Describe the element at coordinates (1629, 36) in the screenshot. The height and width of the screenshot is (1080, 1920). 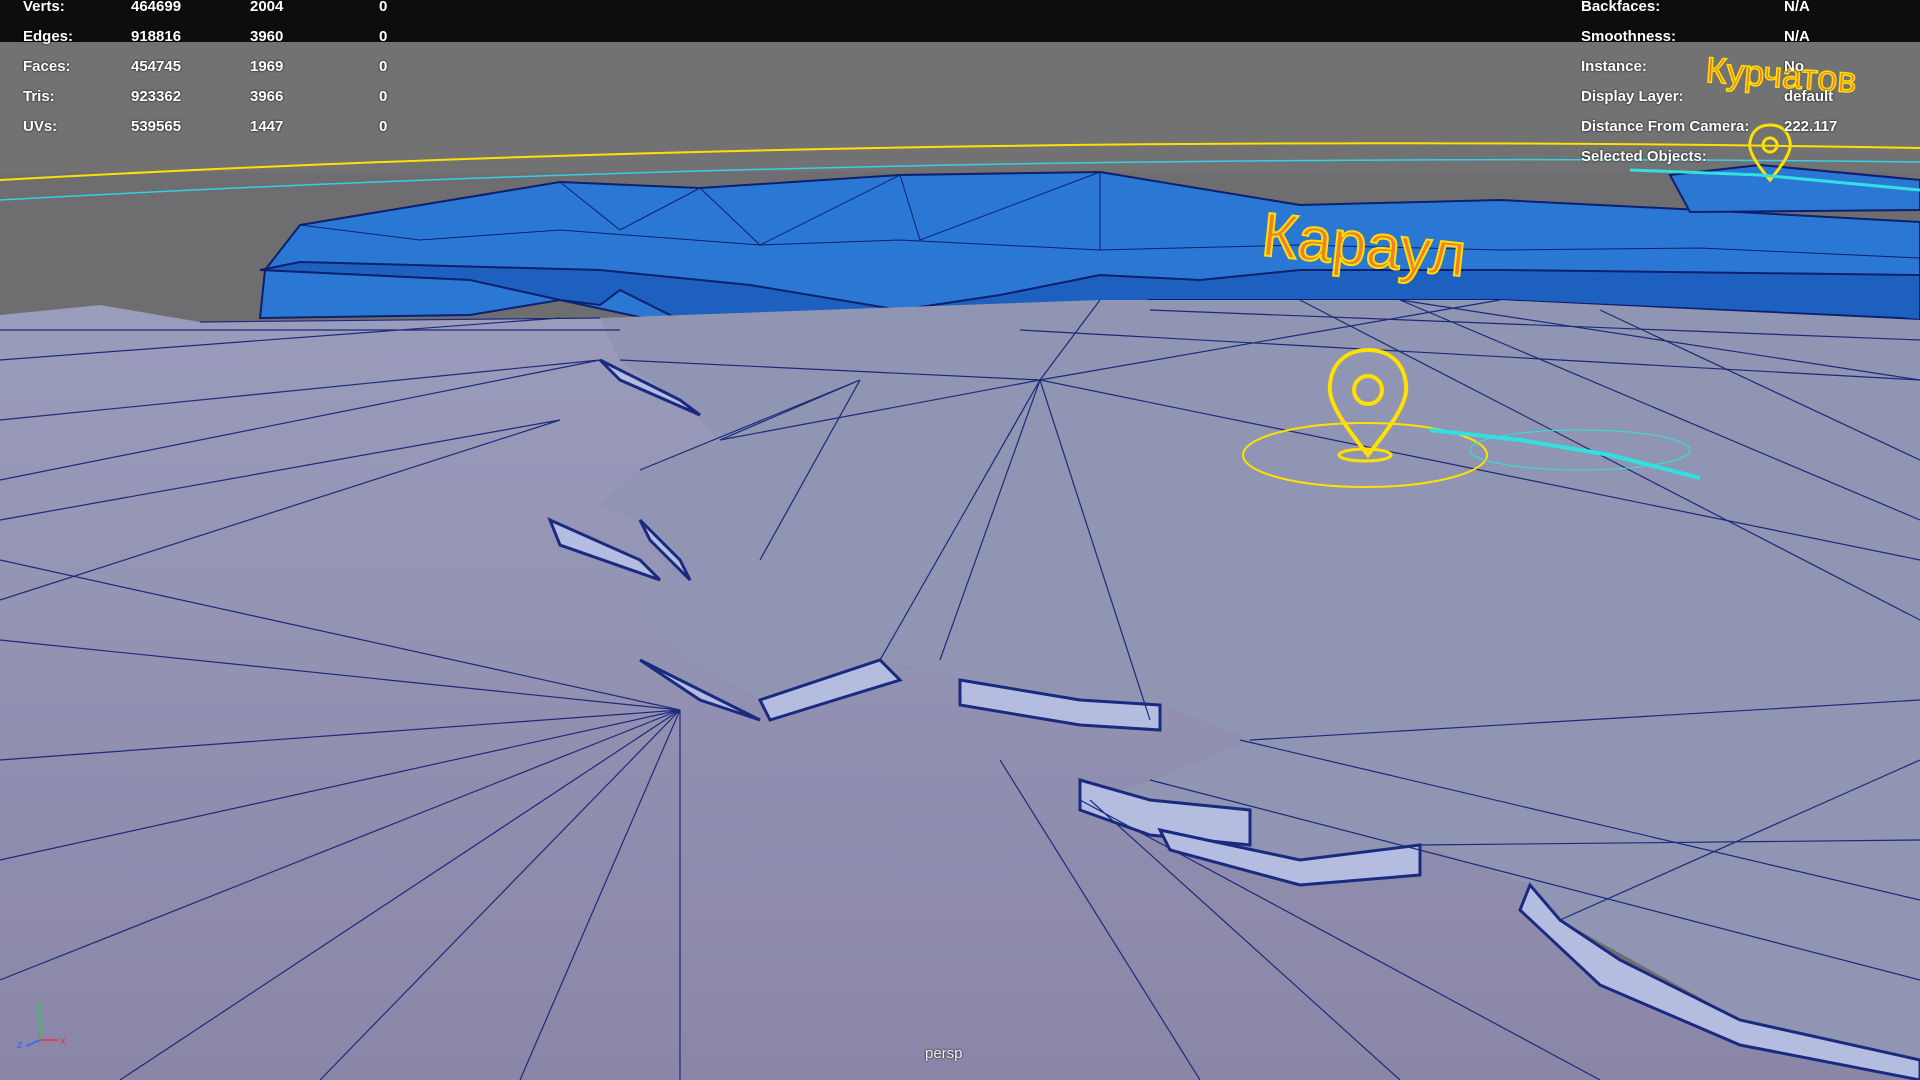
I see `info-label: Smoothness:` at that location.